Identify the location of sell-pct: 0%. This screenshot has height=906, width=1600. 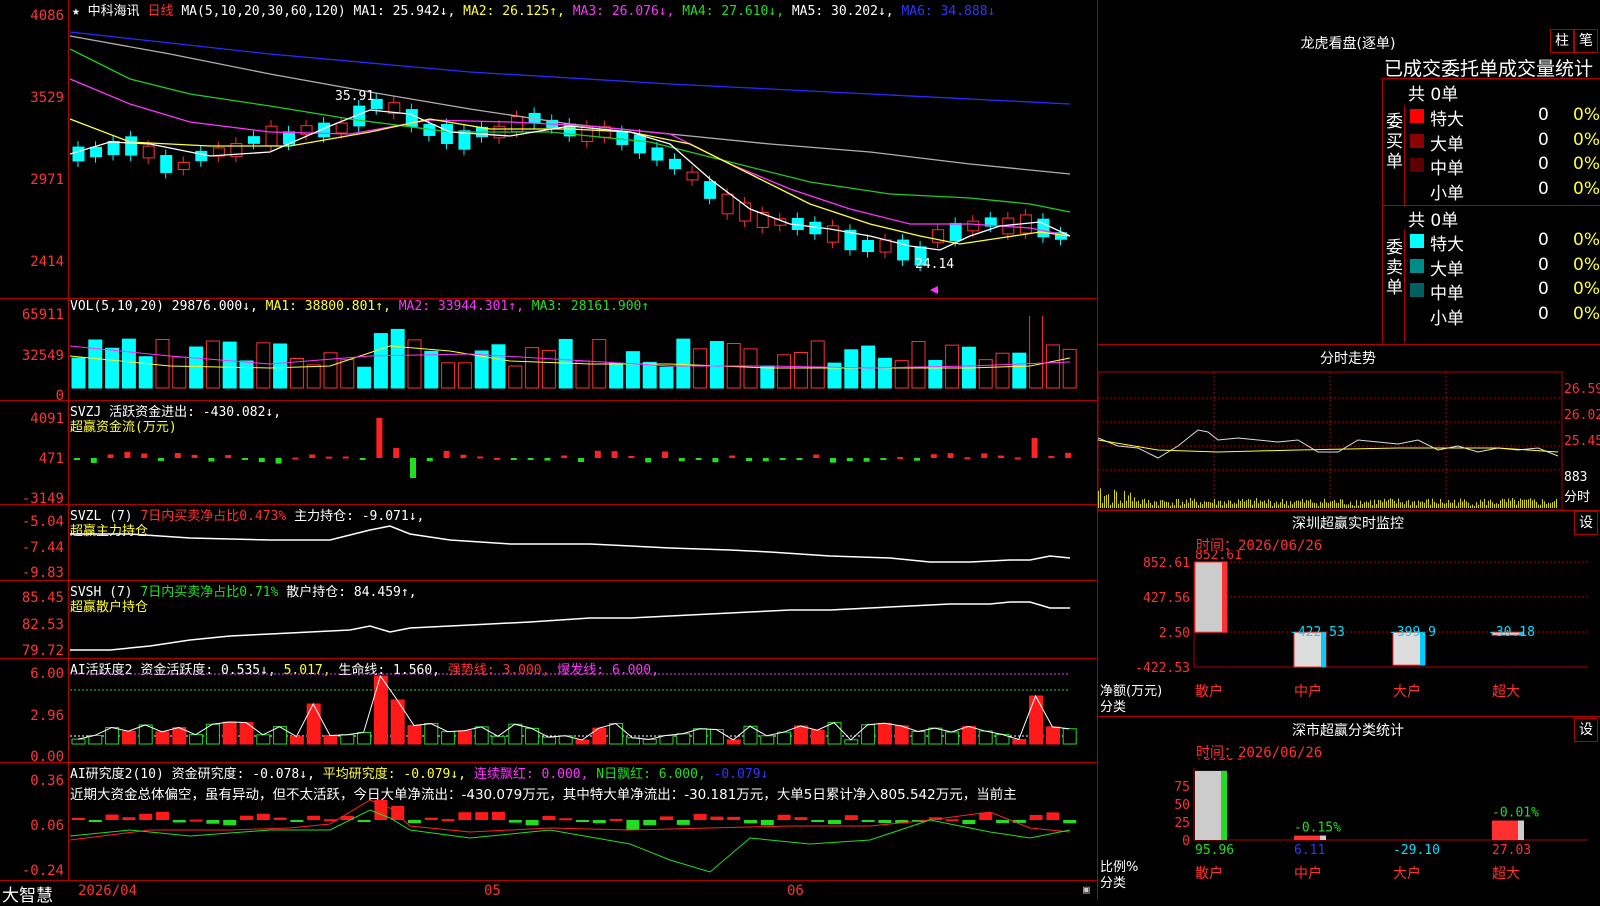
(1586, 240).